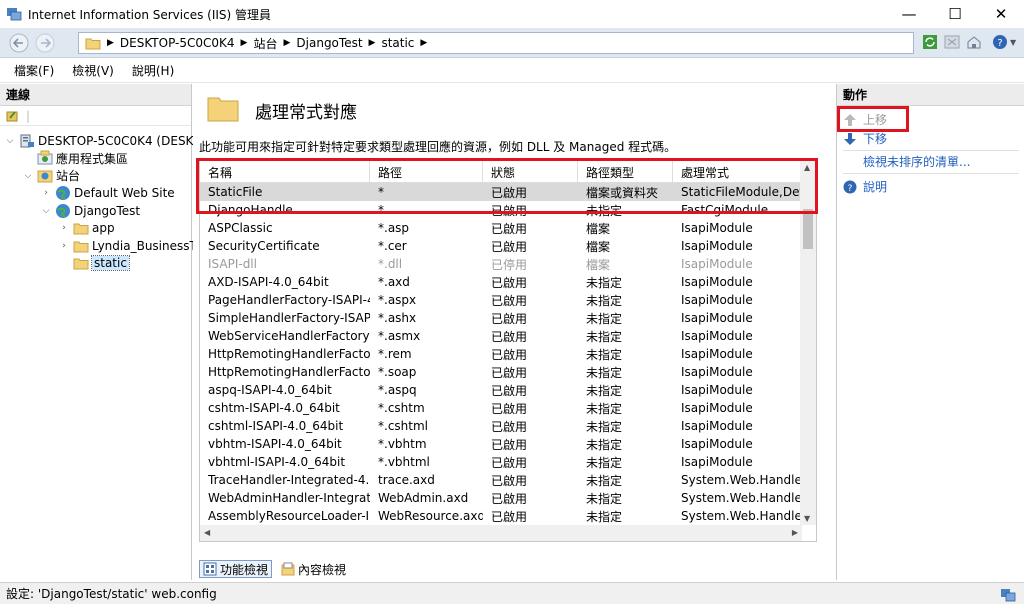  I want to click on cell-name: ISAPI-dll, so click(232, 264).